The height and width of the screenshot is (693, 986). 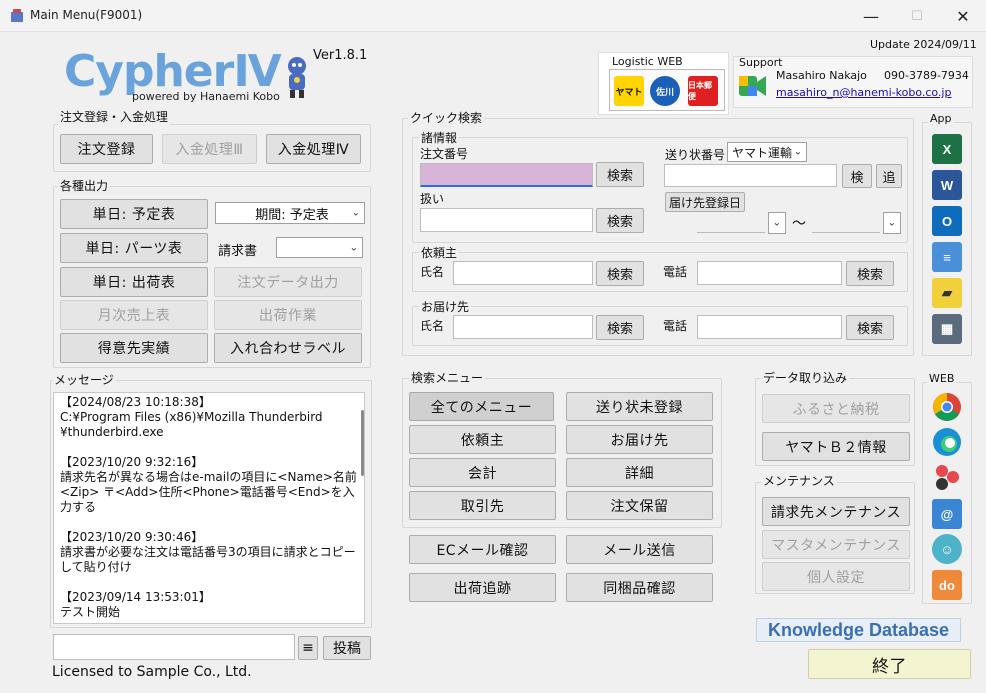 I want to click on dest-phone-label: 電話, so click(x=675, y=326).